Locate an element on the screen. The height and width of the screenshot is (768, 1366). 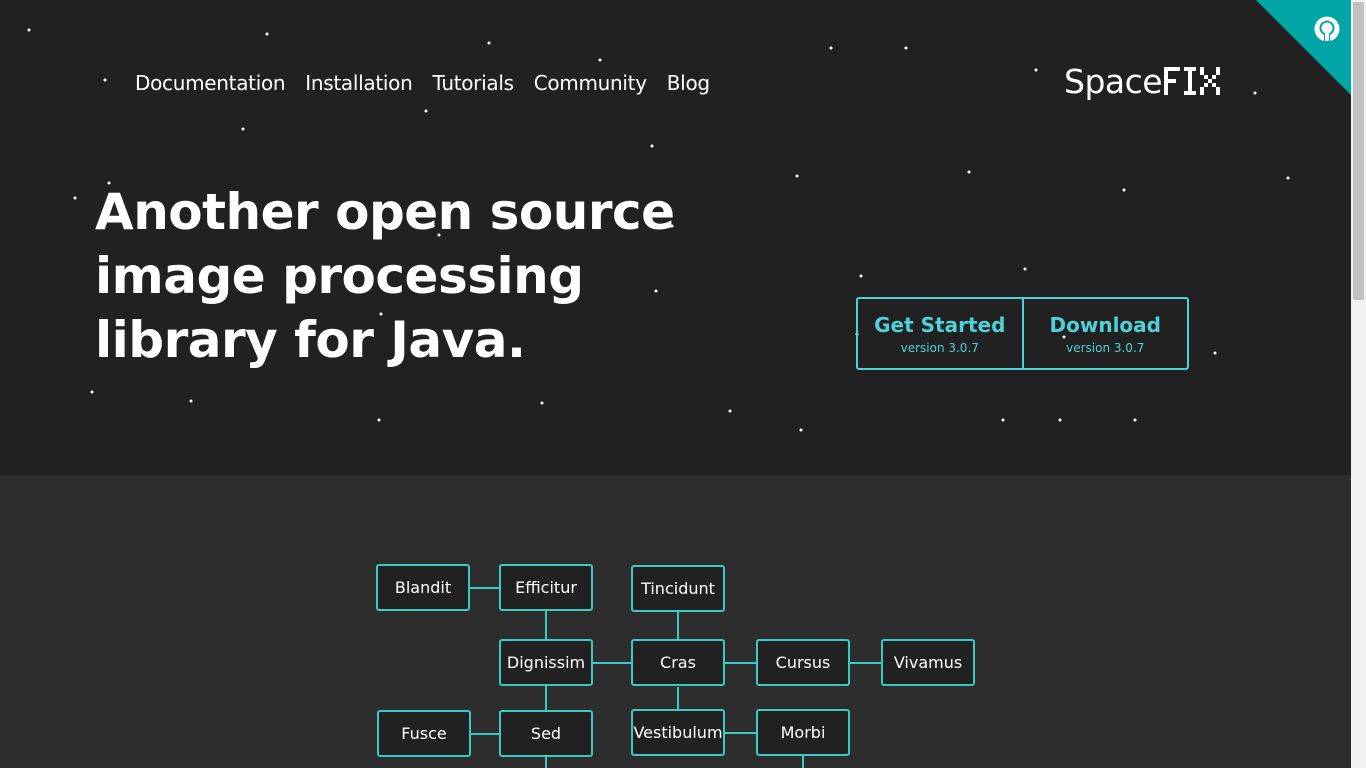
edge-fusce-sed is located at coordinates (485, 734).